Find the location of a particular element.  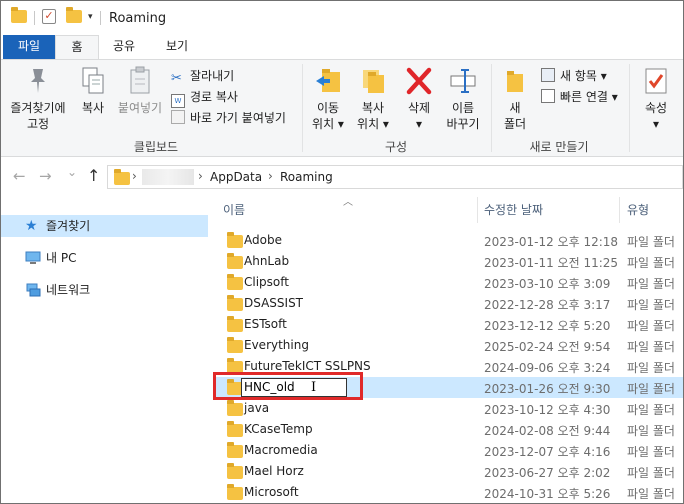

copy-to-label: 복사 위치 ▾ is located at coordinates (373, 116).